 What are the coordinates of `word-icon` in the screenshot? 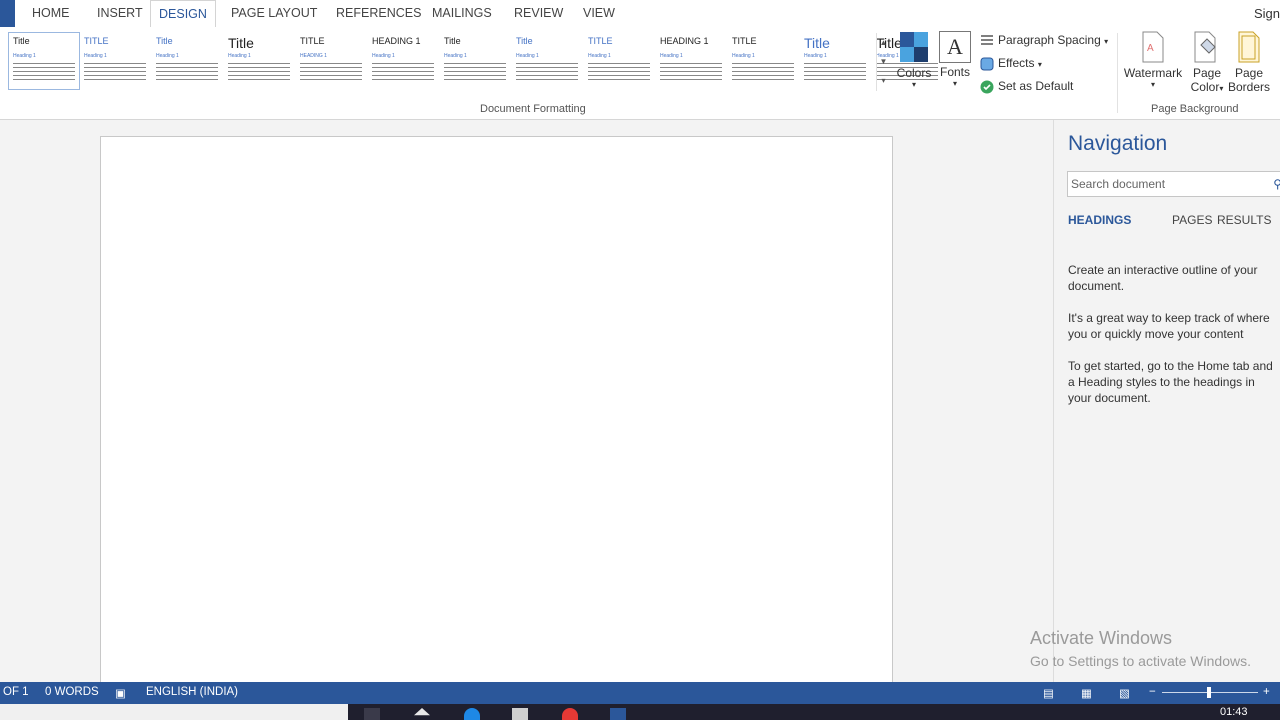 It's located at (618, 714).